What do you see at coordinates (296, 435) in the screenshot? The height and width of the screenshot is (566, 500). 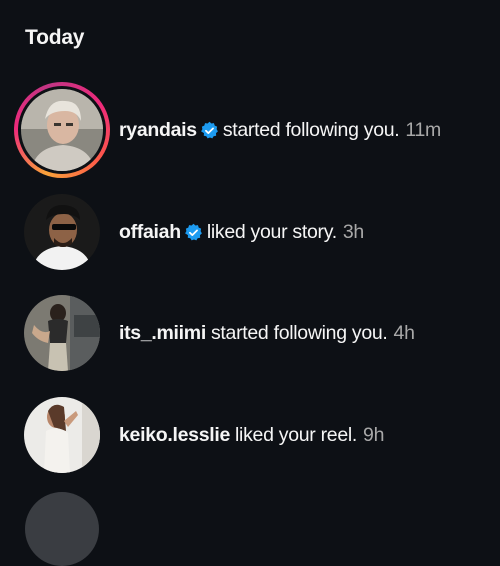 I see `notification-action: liked your reel.` at bounding box center [296, 435].